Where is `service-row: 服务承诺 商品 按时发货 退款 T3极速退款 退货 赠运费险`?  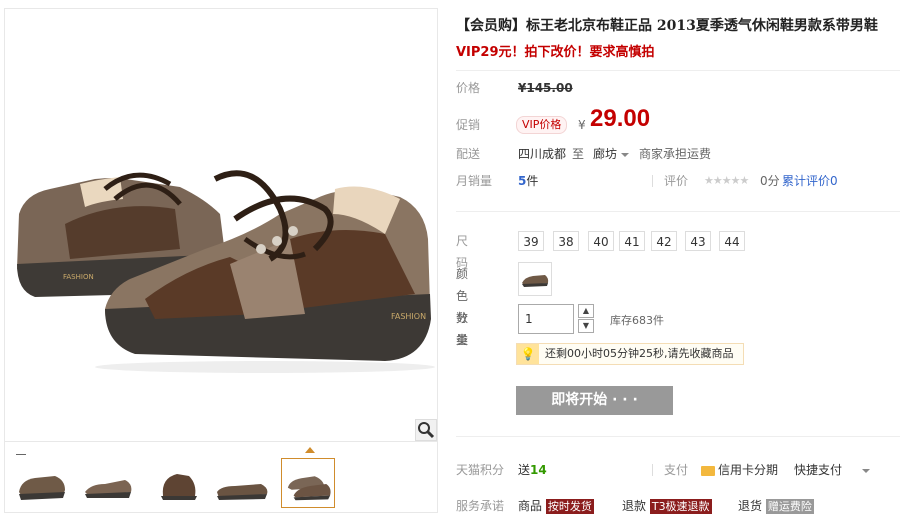
service-row: 服务承诺 商品 按时发货 退款 T3极速退款 退货 赠运费险 is located at coordinates (678, 506).